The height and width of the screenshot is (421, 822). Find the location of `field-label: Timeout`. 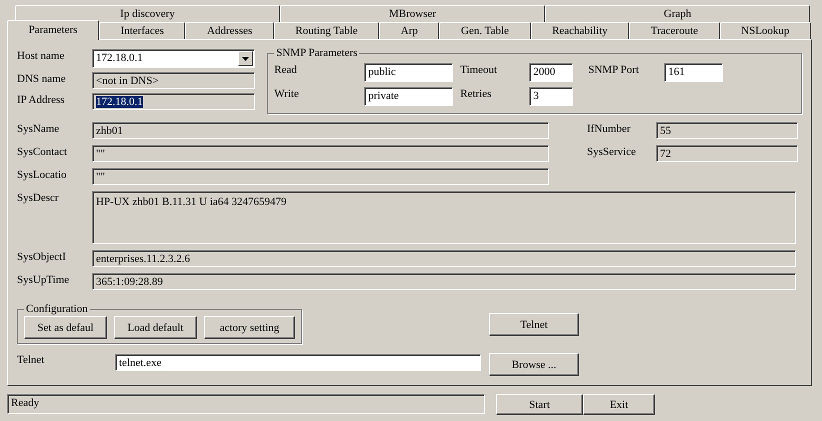

field-label: Timeout is located at coordinates (479, 70).